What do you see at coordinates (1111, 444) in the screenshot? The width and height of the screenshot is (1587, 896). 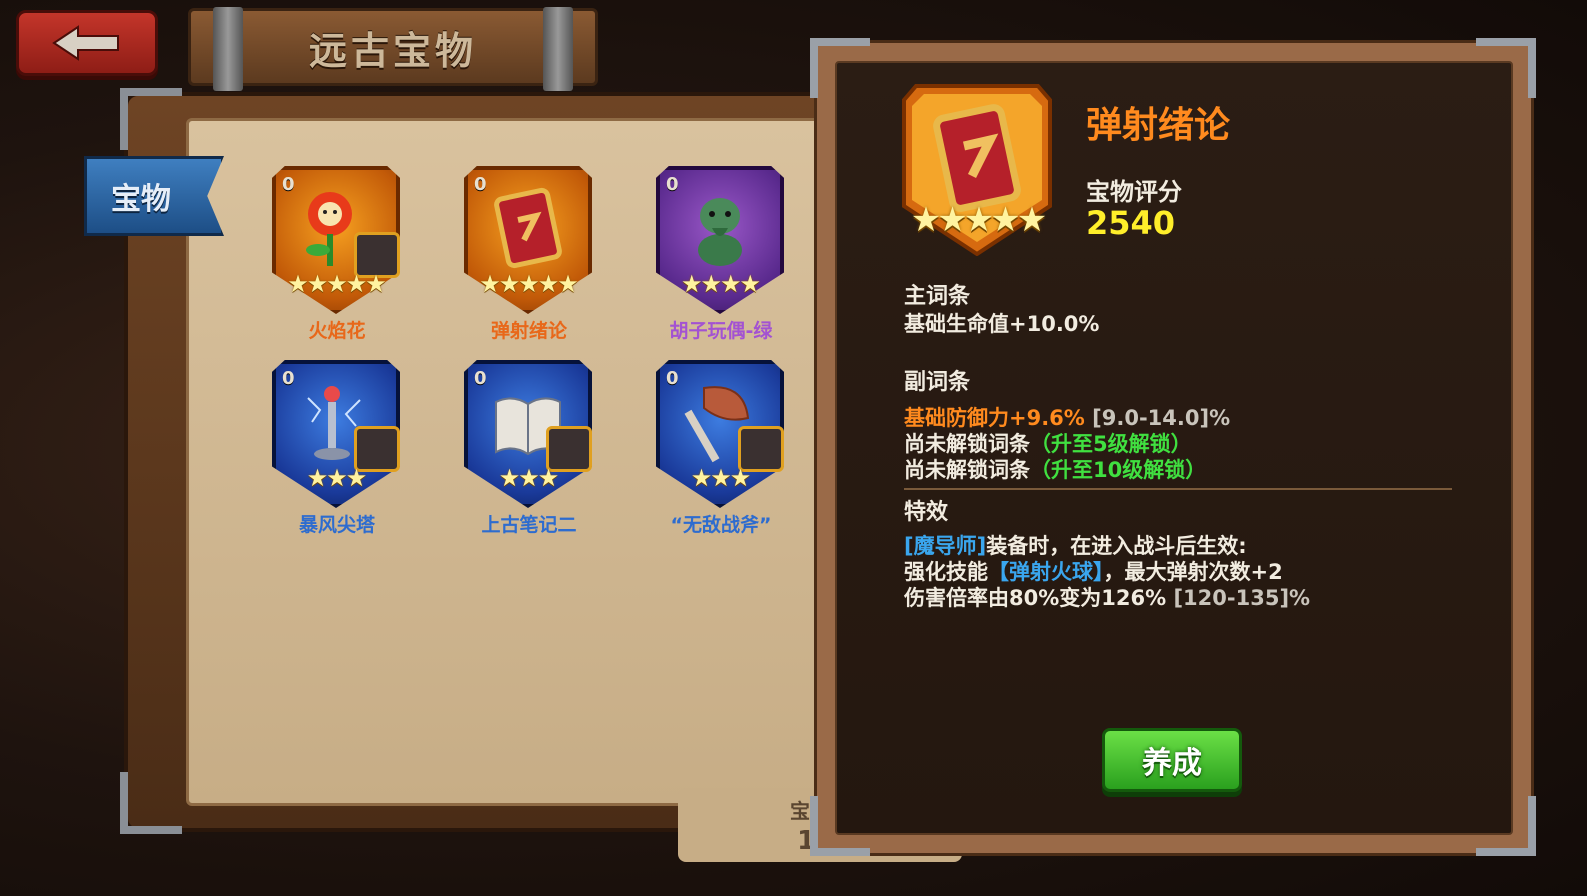 I see `locked-stat-hint: （升至5级解锁）` at bounding box center [1111, 444].